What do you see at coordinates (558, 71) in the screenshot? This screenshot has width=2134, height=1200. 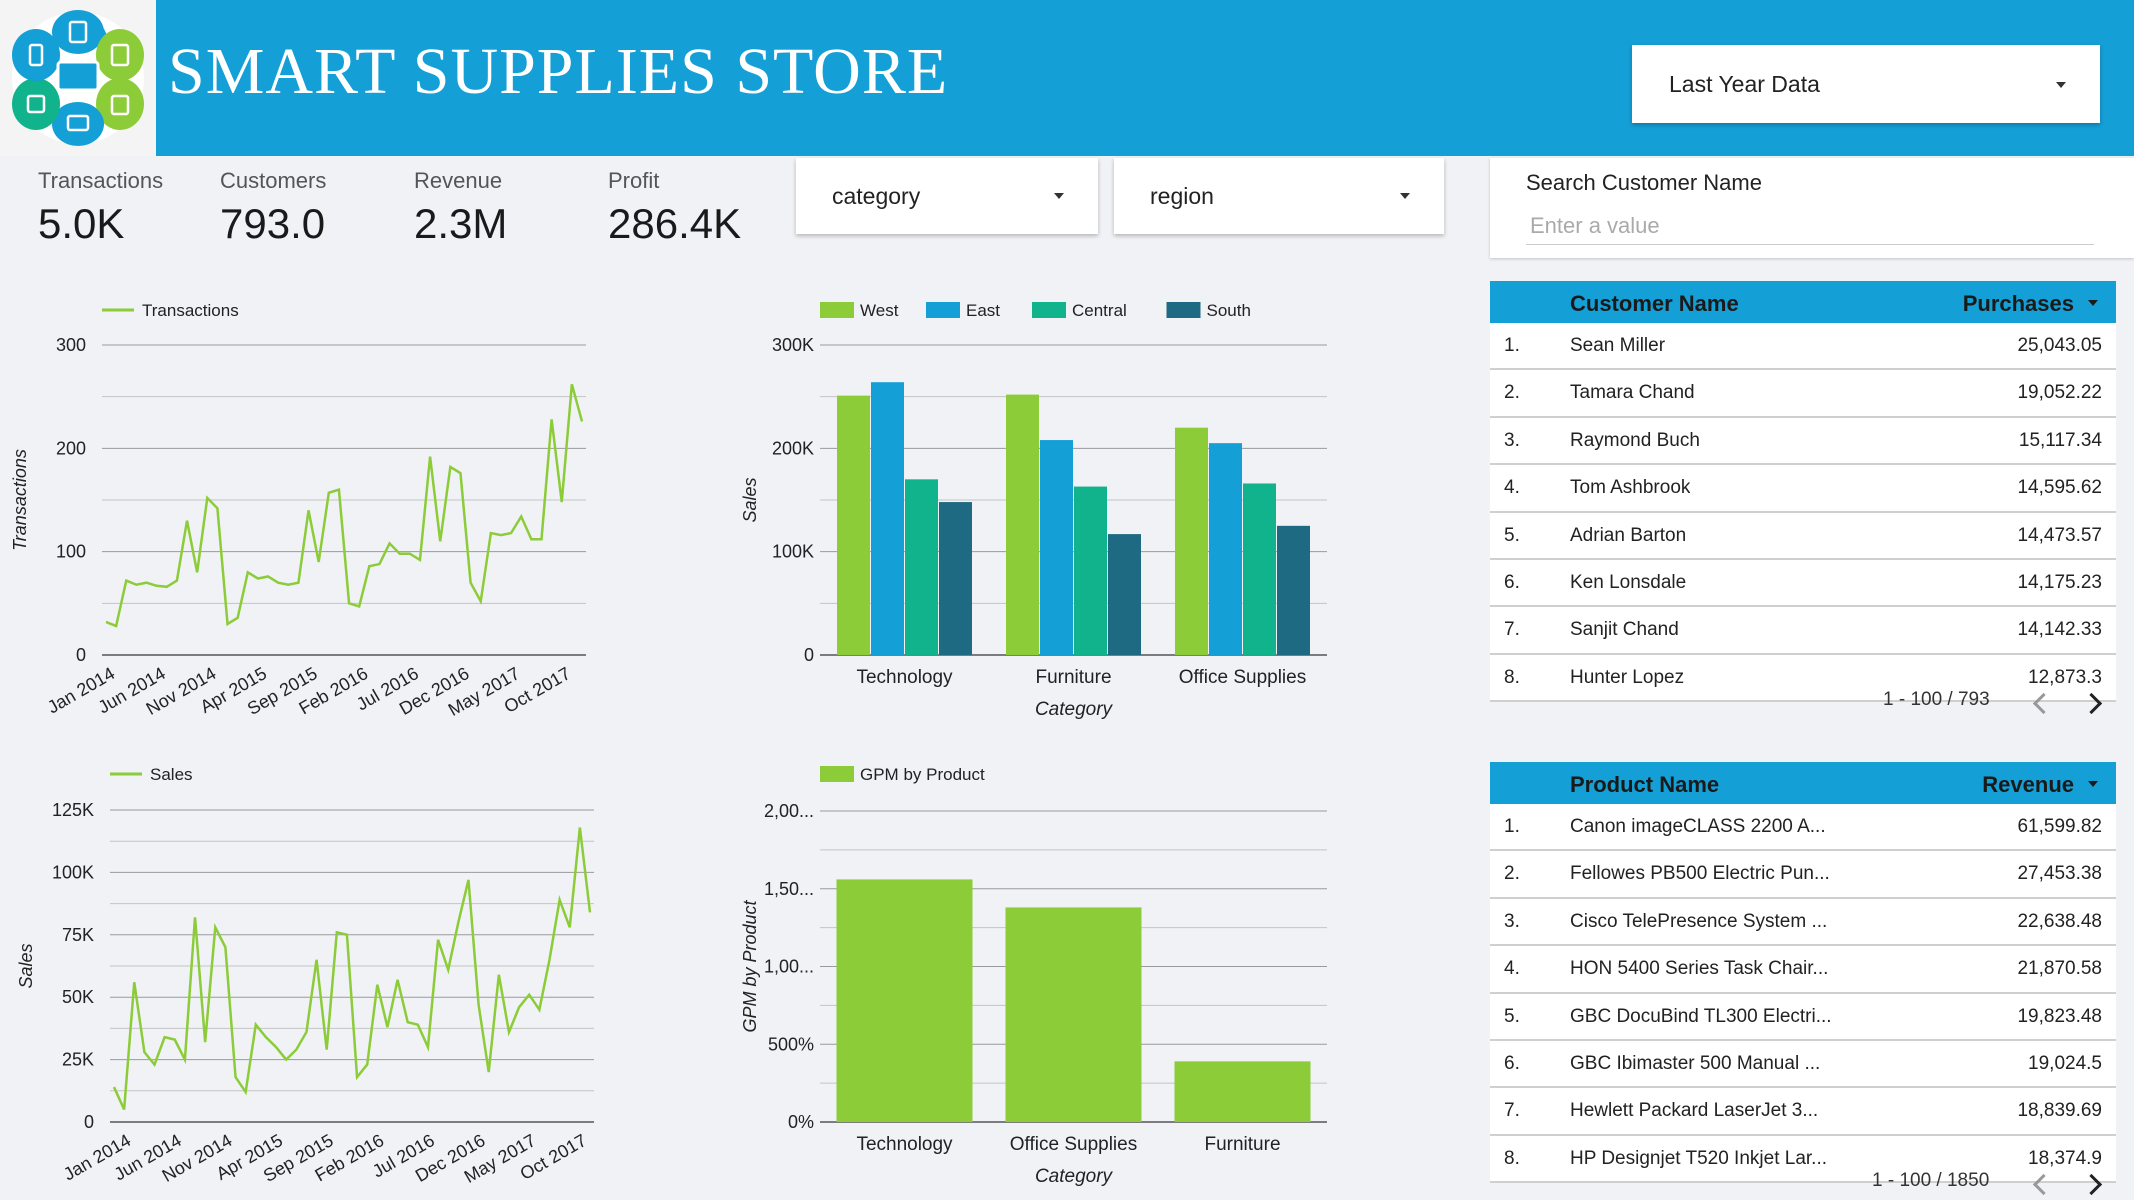 I see `page-title: SMART SUPPLIES STORE` at bounding box center [558, 71].